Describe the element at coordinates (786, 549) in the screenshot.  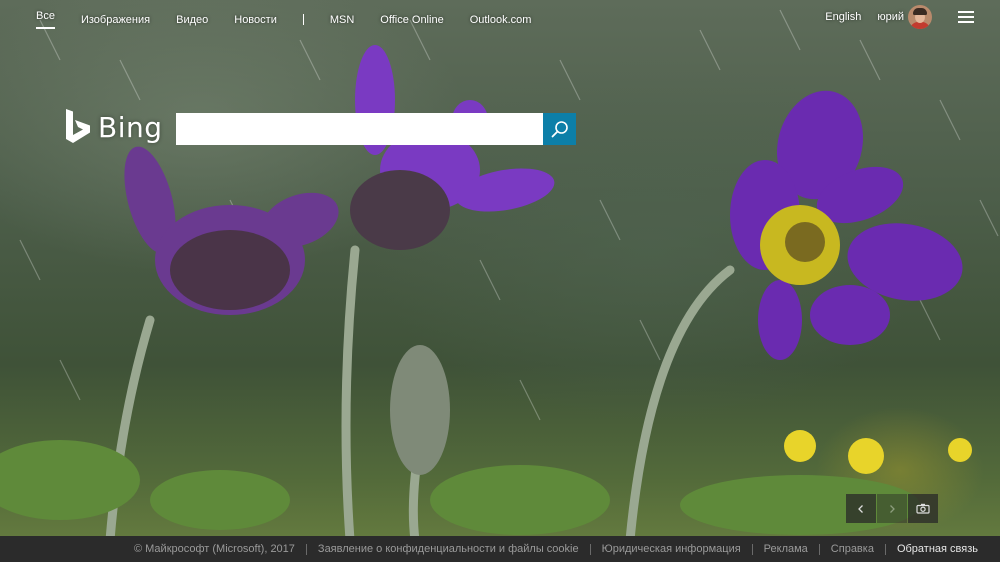
I see `advertising-link: Реклама` at that location.